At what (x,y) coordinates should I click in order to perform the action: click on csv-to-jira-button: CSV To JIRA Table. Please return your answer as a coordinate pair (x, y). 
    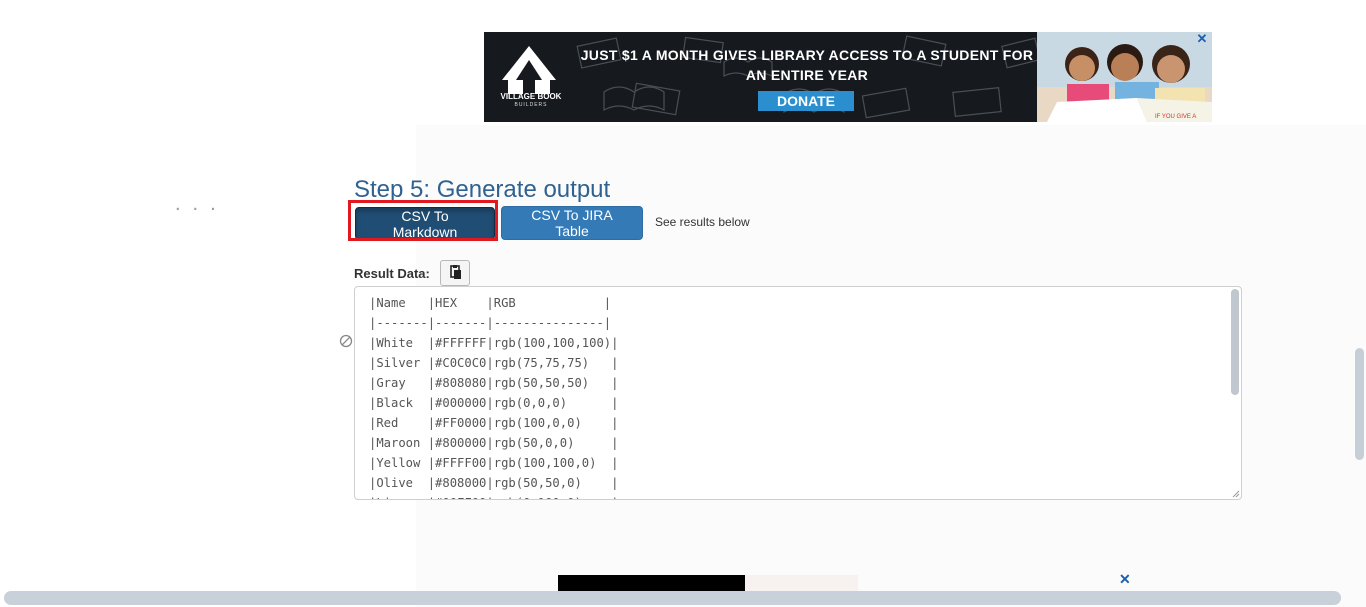
    Looking at the image, I should click on (572, 223).